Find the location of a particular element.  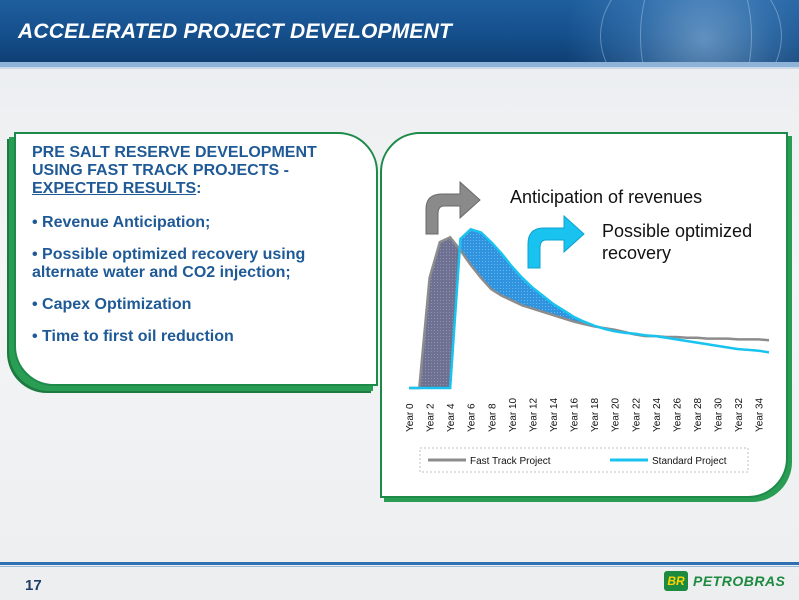

heading-line-2: USING FAST TRACK PROJECTS - is located at coordinates (160, 170).